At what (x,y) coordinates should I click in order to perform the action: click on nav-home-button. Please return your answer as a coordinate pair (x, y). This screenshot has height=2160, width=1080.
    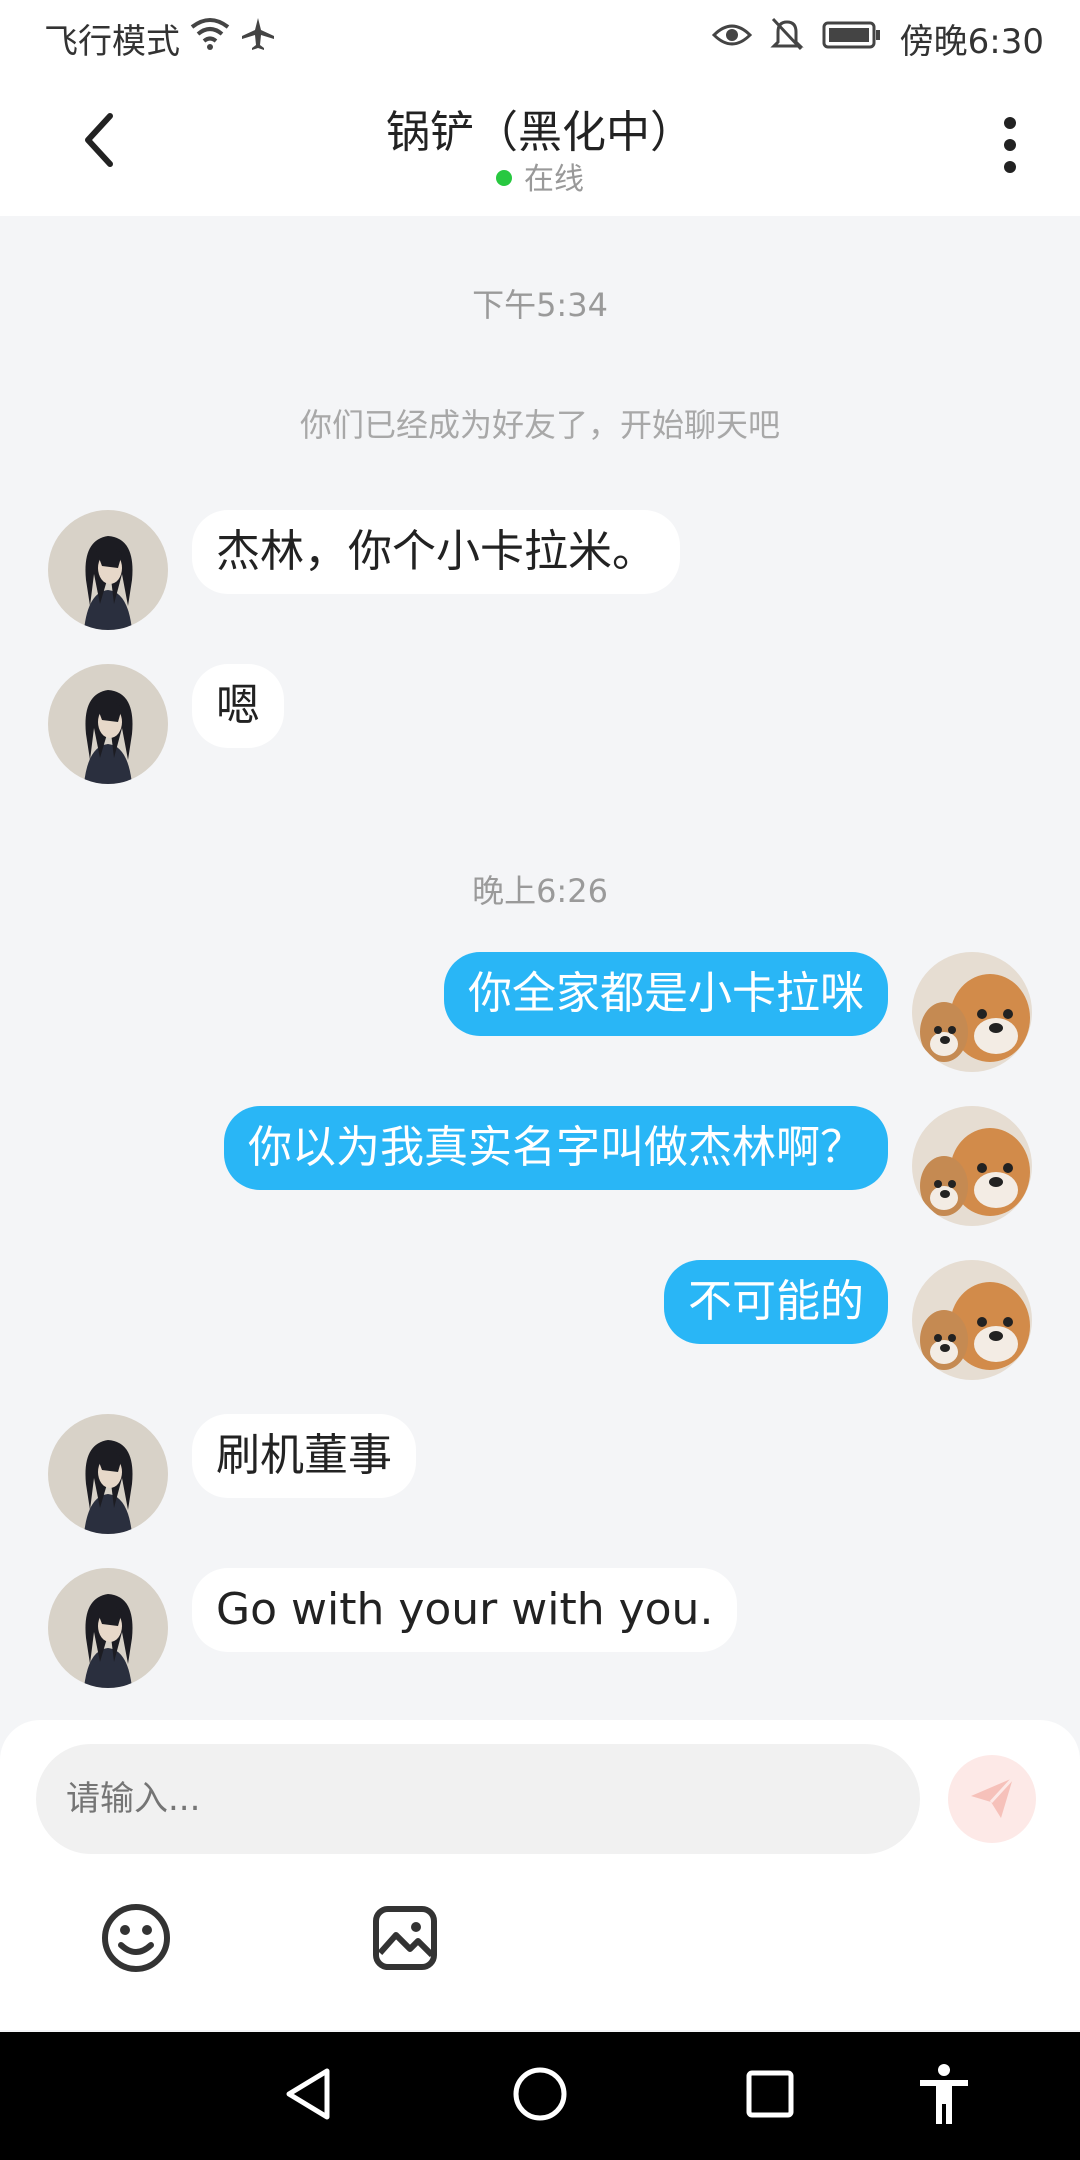
    Looking at the image, I should click on (540, 2096).